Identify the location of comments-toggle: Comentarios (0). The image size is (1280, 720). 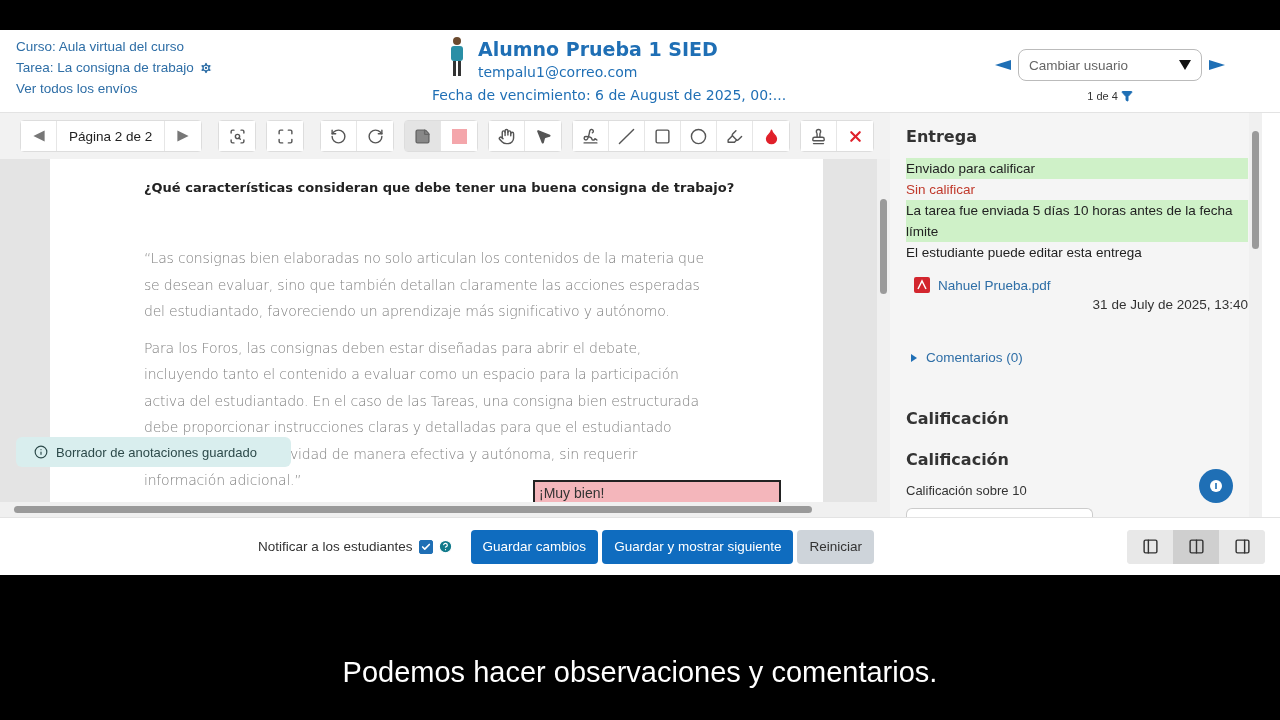
(966, 357).